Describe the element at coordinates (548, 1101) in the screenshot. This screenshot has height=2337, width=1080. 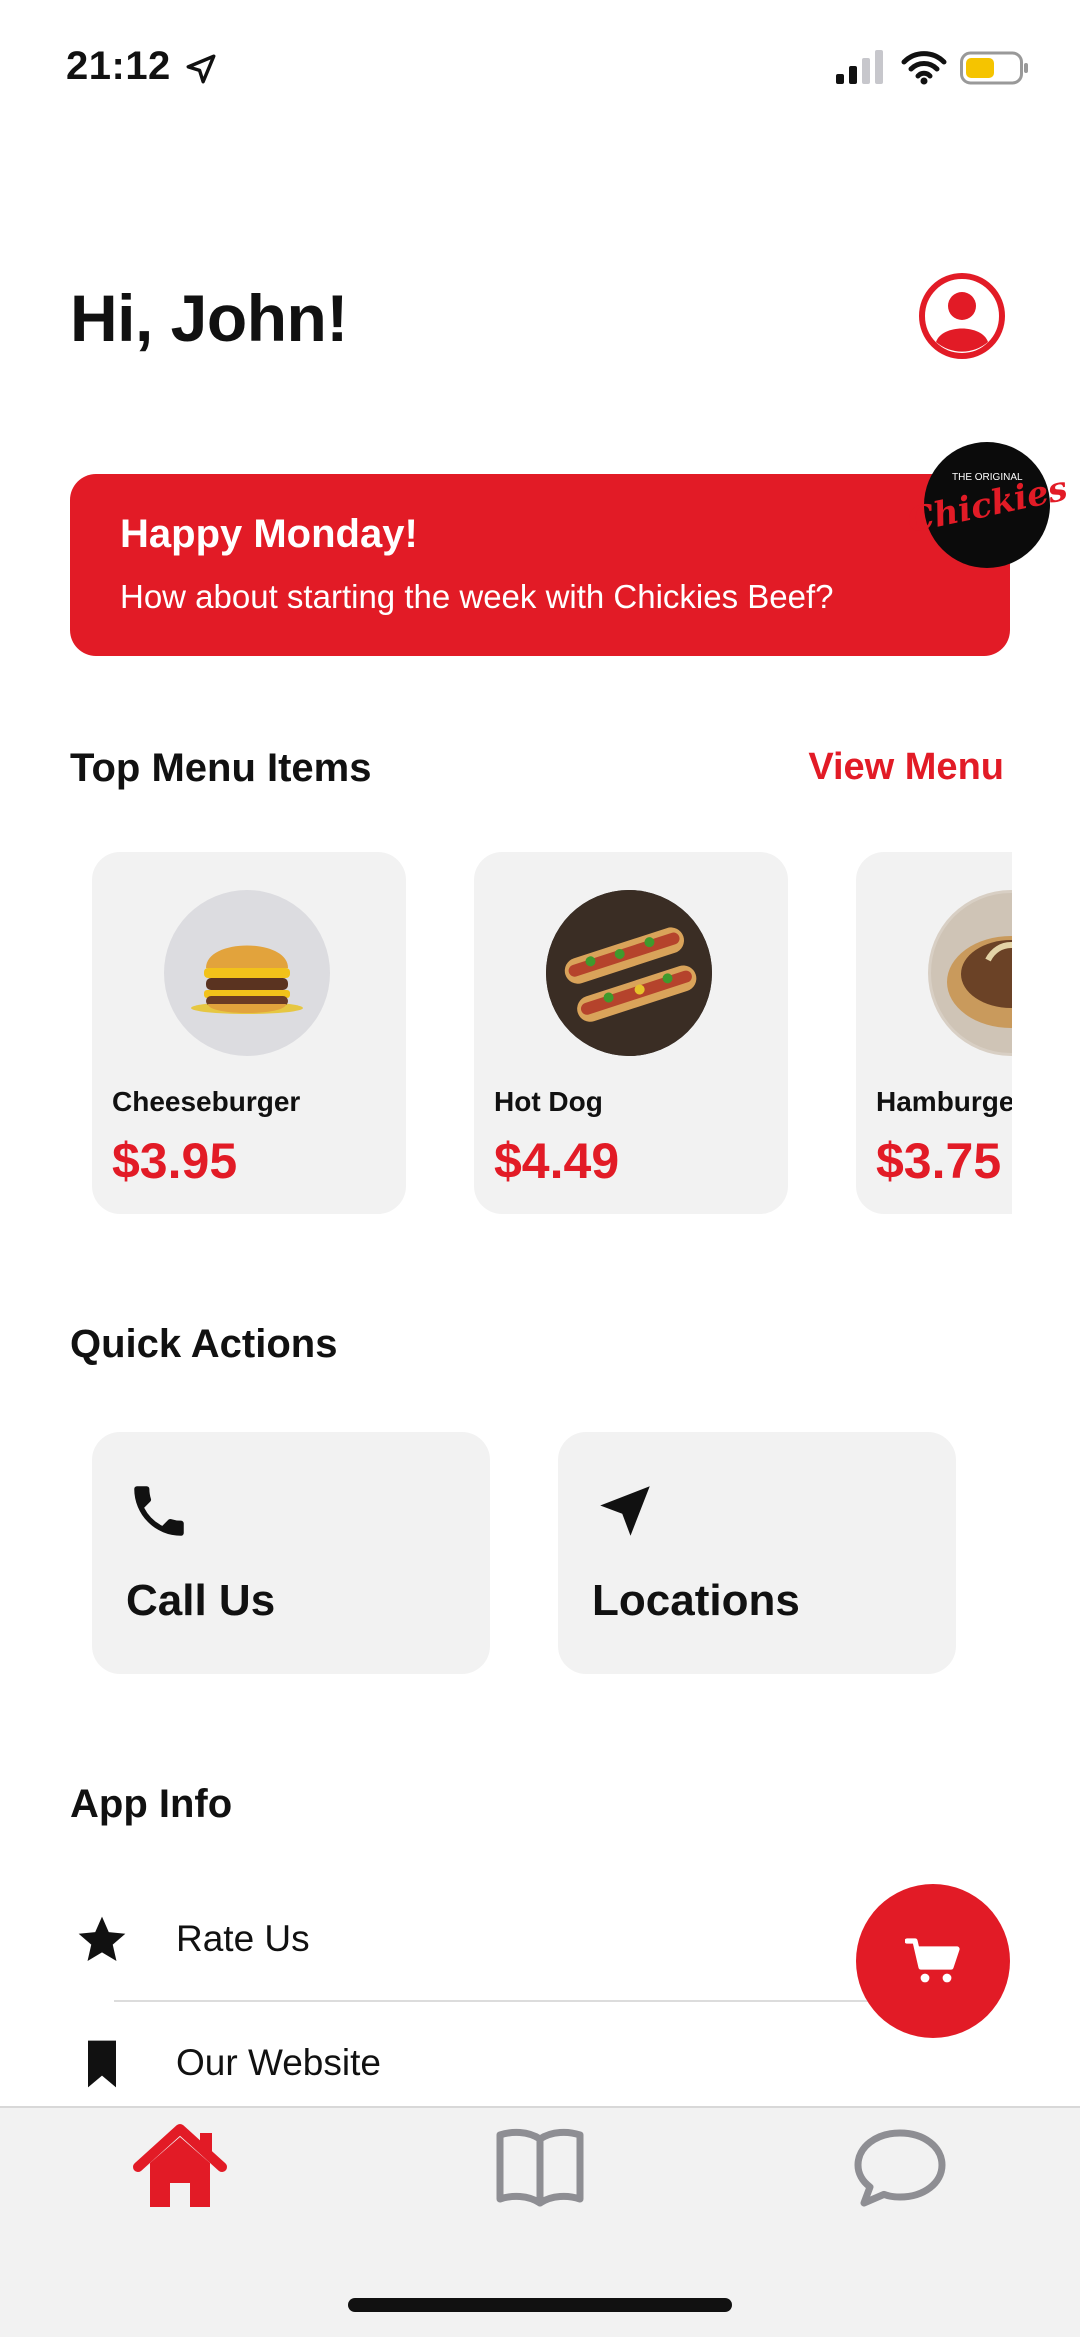
I see `menu-item-name: Hot Dog` at that location.